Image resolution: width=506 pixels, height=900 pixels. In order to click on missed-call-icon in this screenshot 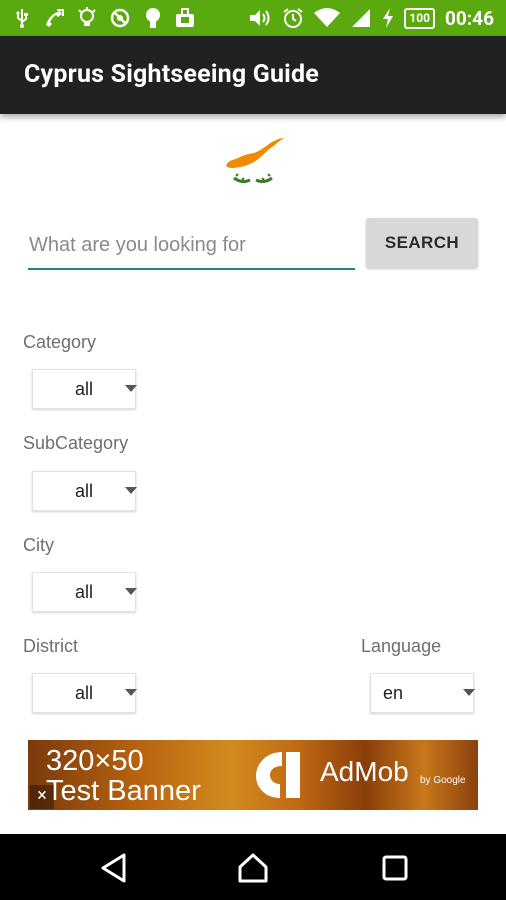, I will do `click(54, 18)`.